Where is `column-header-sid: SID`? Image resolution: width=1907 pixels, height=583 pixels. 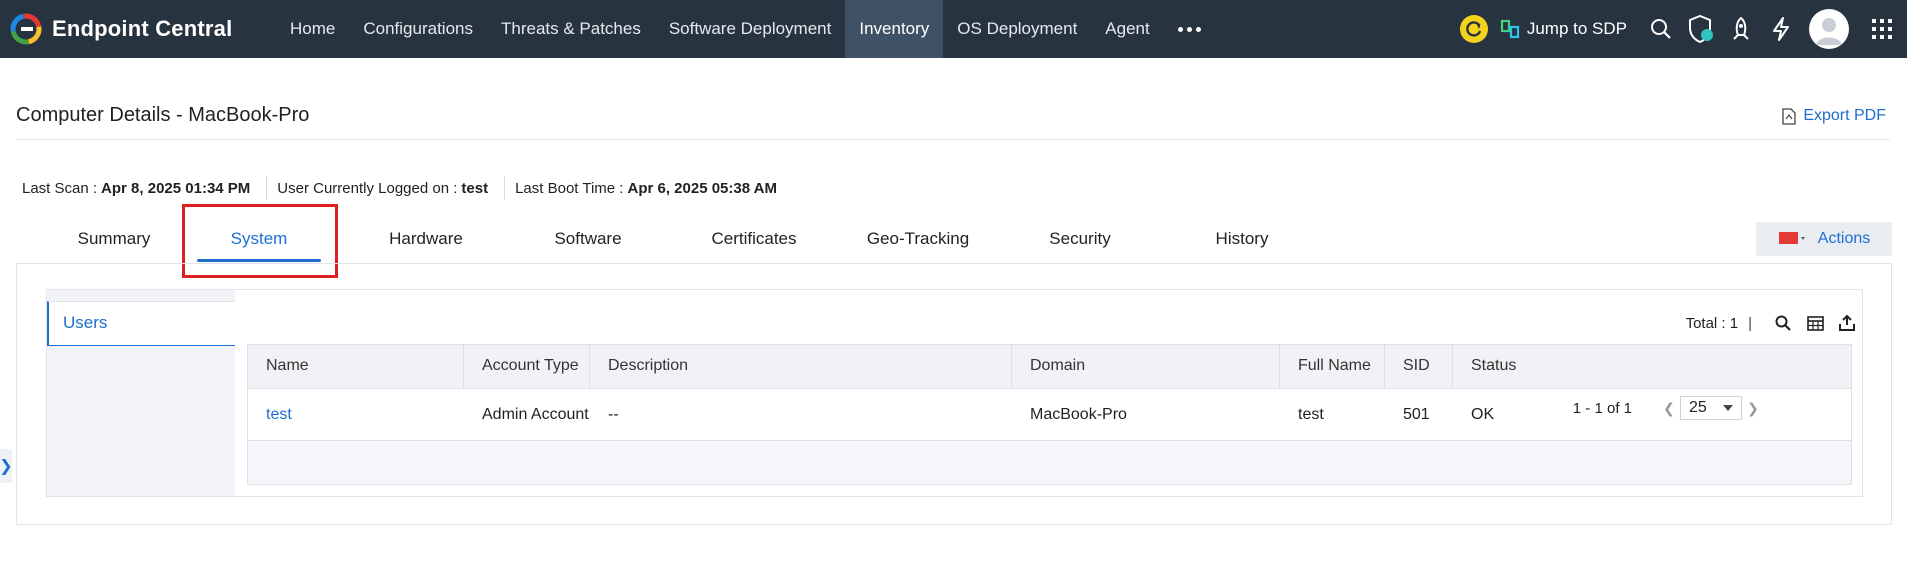 column-header-sid: SID is located at coordinates (1419, 367).